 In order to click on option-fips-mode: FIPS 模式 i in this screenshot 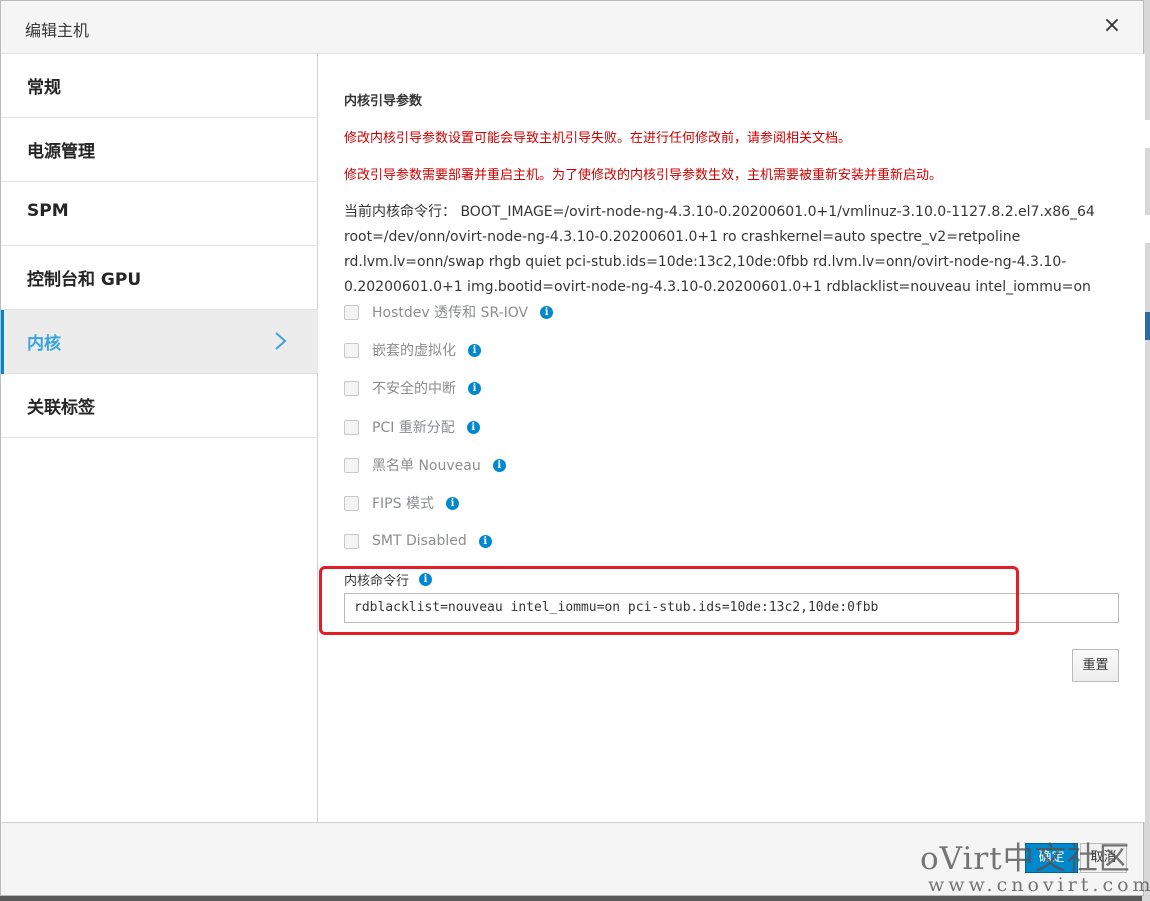, I will do `click(401, 503)`.